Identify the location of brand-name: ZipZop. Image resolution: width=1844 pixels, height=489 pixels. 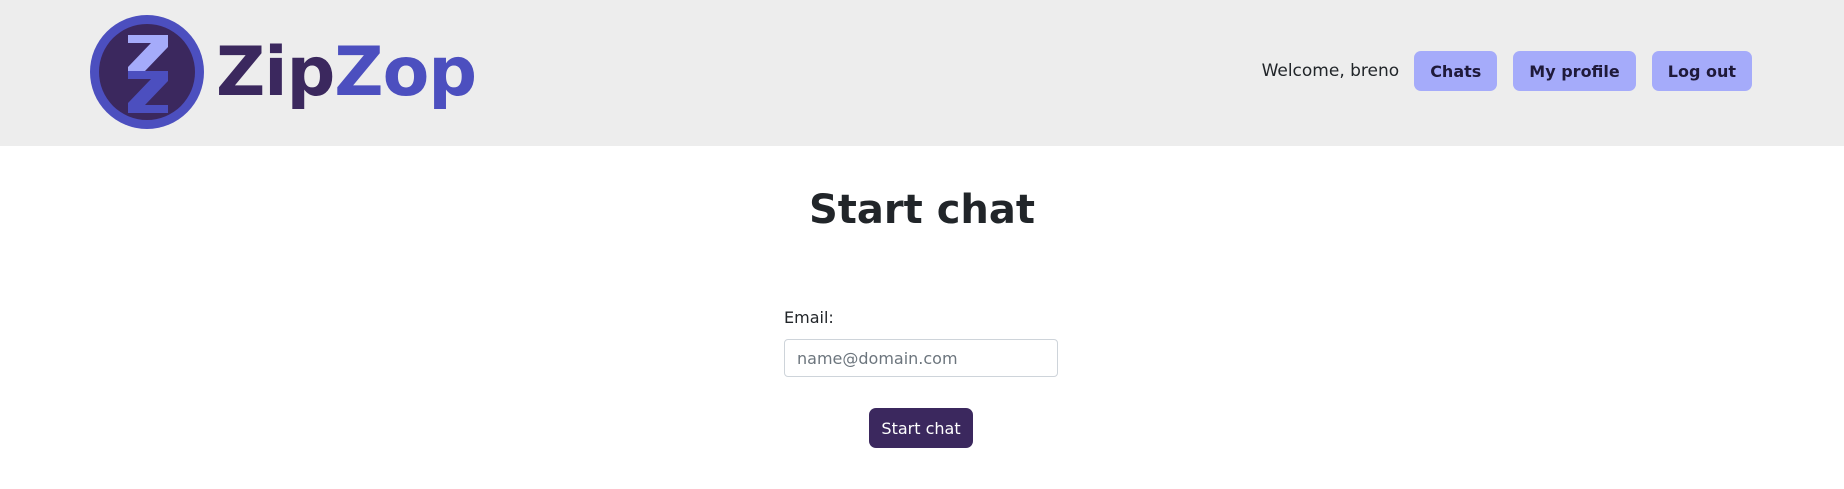
(346, 73).